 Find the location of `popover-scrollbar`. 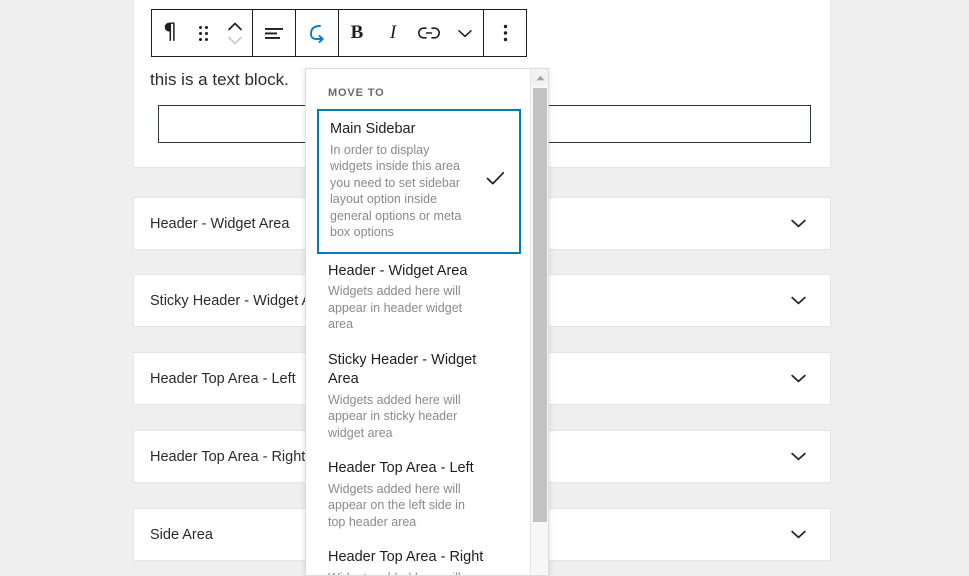

popover-scrollbar is located at coordinates (539, 322).